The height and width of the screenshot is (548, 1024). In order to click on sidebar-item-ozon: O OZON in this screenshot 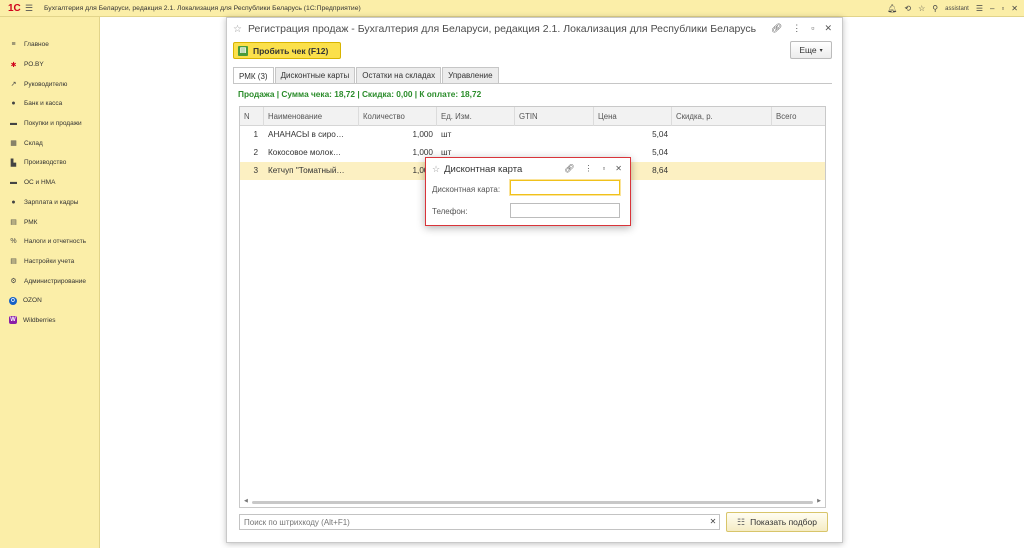, I will do `click(49, 301)`.